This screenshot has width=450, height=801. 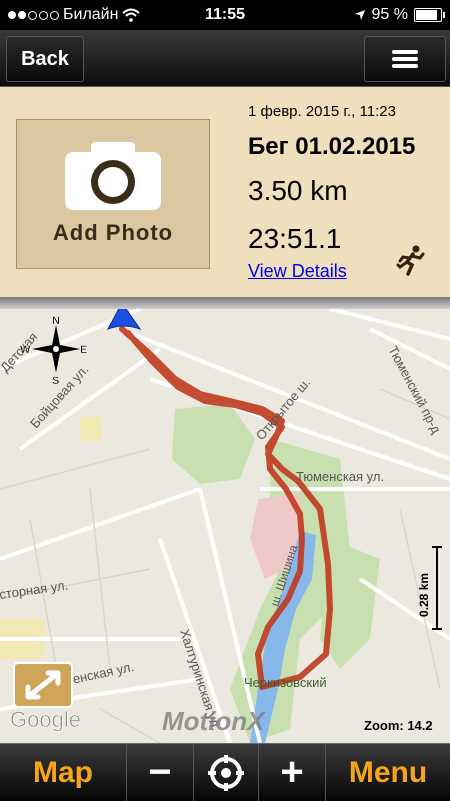 What do you see at coordinates (45, 719) in the screenshot?
I see `google-attribution: Google` at bounding box center [45, 719].